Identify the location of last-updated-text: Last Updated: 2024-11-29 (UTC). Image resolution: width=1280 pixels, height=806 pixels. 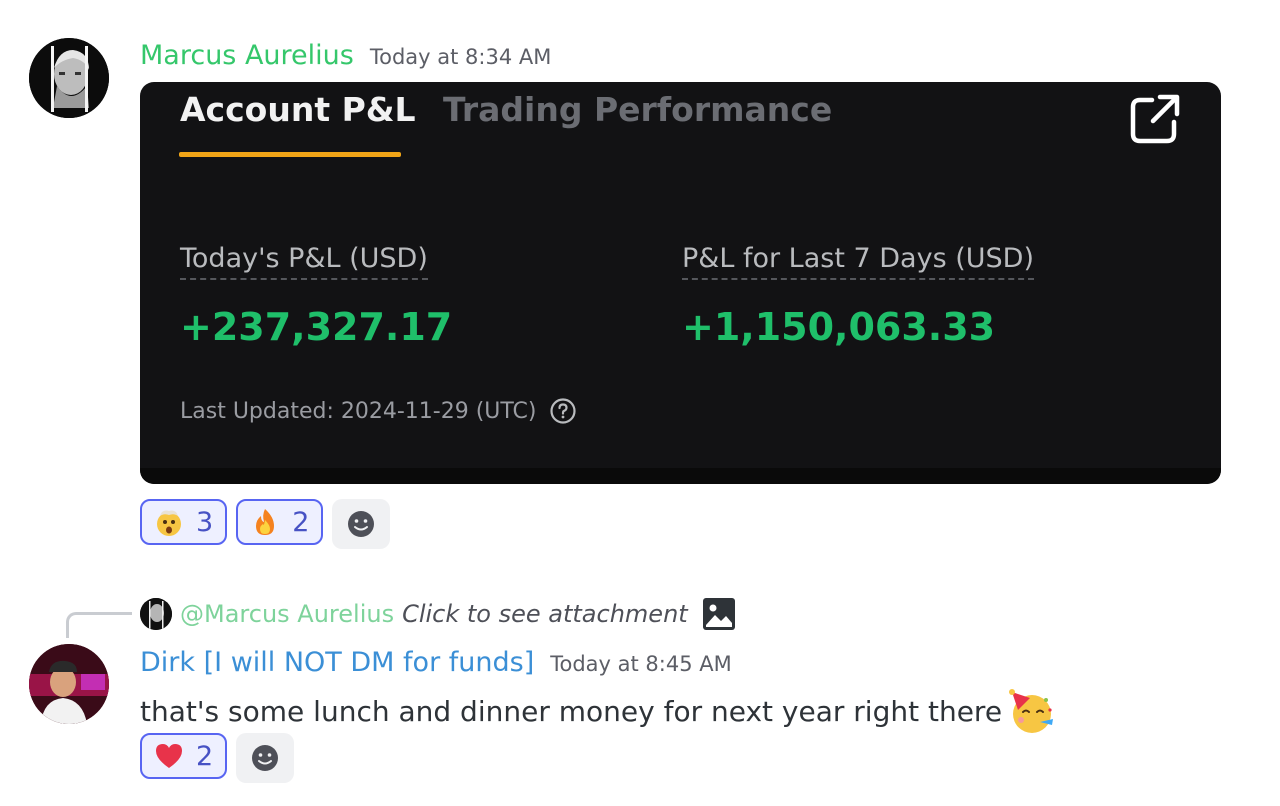
(358, 411).